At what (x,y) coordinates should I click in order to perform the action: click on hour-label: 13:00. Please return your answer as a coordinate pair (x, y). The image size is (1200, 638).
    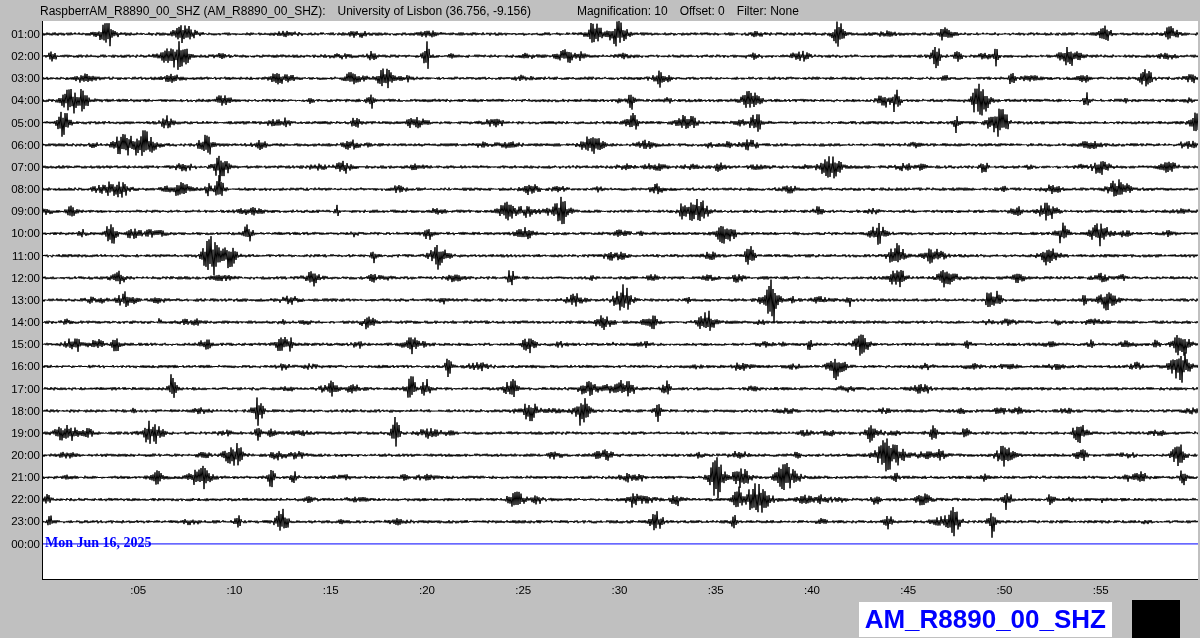
    Looking at the image, I should click on (25, 300).